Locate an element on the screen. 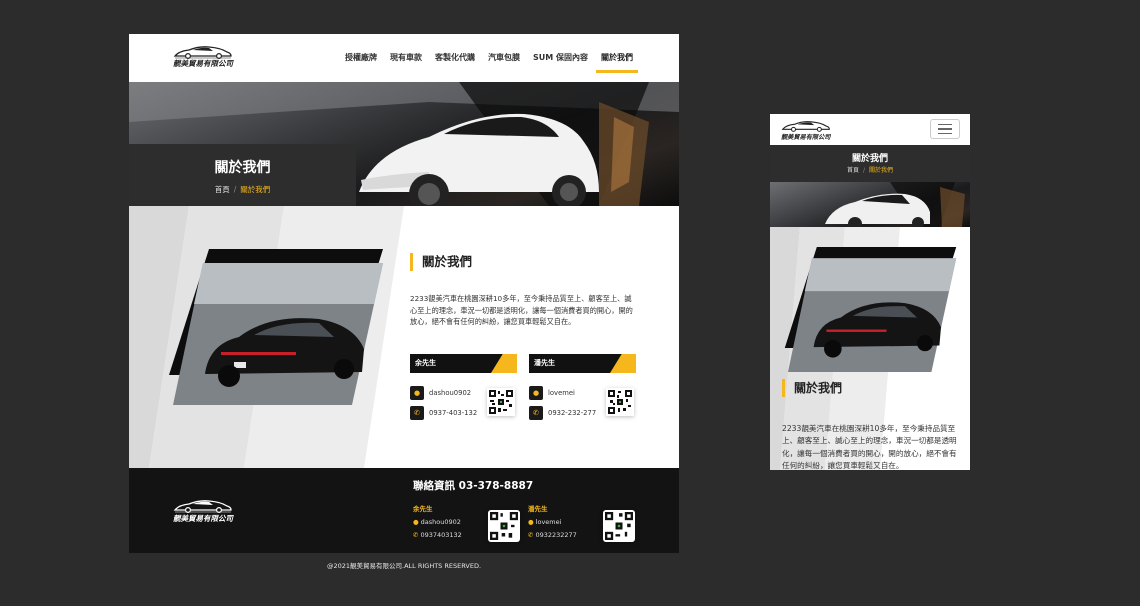  contact-name: 余先生 is located at coordinates (463, 363).